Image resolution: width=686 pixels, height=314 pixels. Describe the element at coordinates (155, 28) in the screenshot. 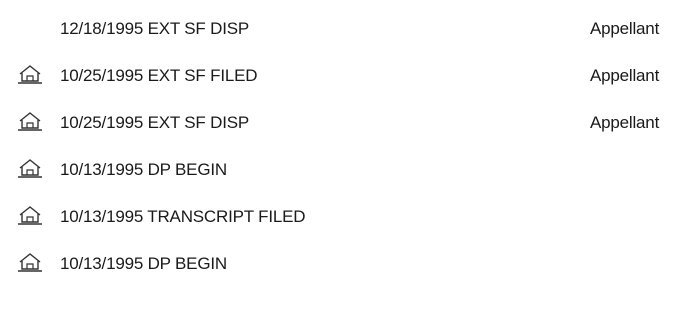

I see `entry-text: 12/18/1995 EXT SF DISP` at that location.